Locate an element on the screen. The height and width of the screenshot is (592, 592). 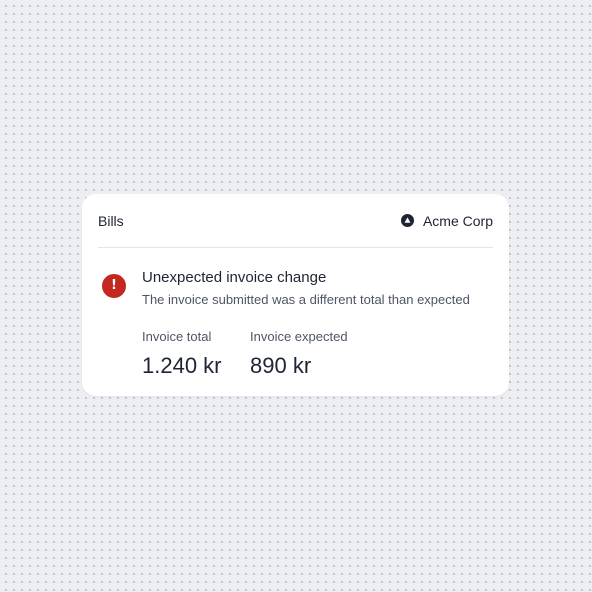
alert-title: Unexpected invoice change is located at coordinates (234, 277).